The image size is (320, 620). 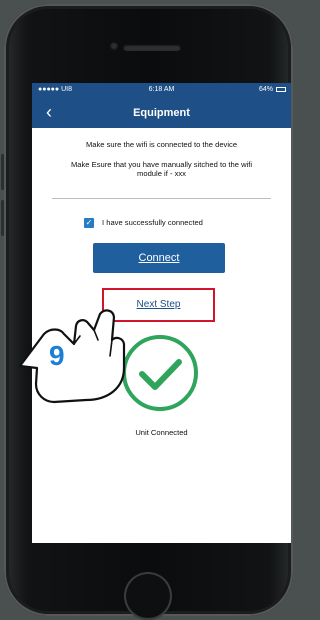 I want to click on home-button, so click(x=148, y=596).